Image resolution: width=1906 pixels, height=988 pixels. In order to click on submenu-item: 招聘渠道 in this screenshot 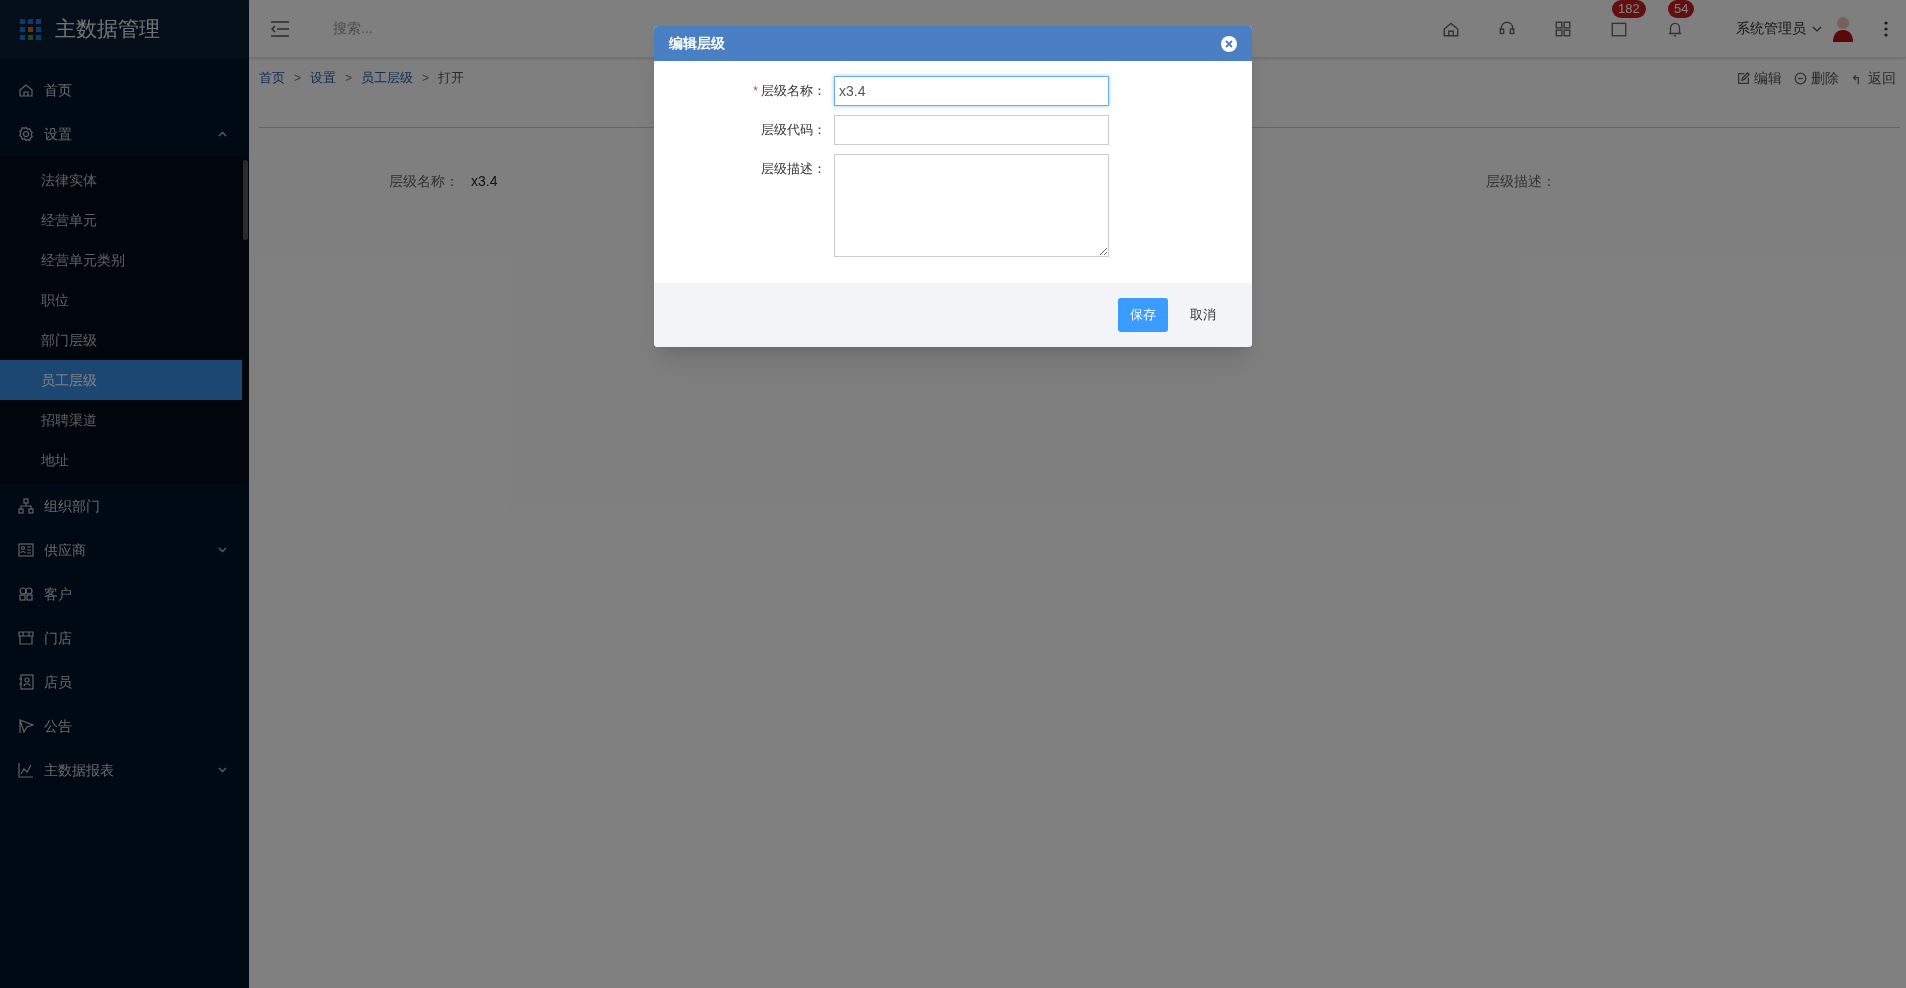, I will do `click(121, 420)`.